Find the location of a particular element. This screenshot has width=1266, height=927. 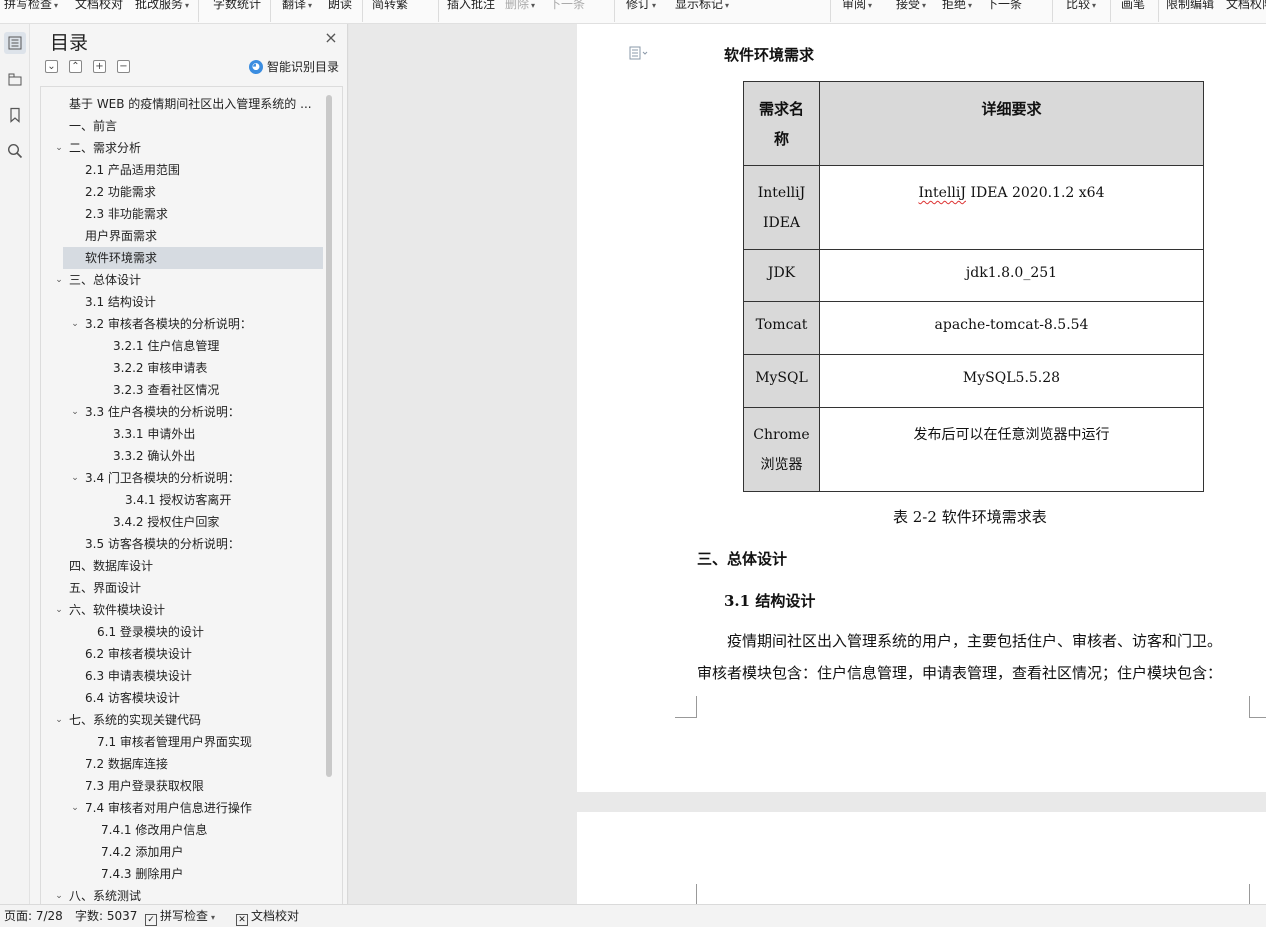

toc-item: 3.2.2 审核申请表 is located at coordinates (182, 368).